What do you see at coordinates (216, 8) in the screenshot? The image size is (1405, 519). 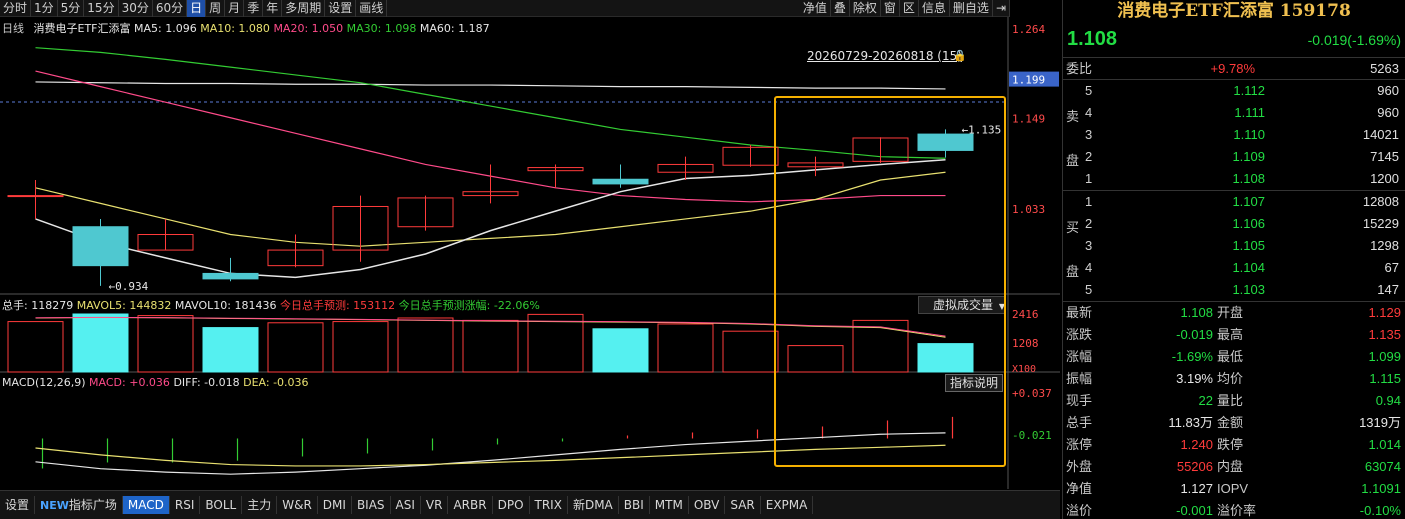 I see `period-tab: 周` at bounding box center [216, 8].